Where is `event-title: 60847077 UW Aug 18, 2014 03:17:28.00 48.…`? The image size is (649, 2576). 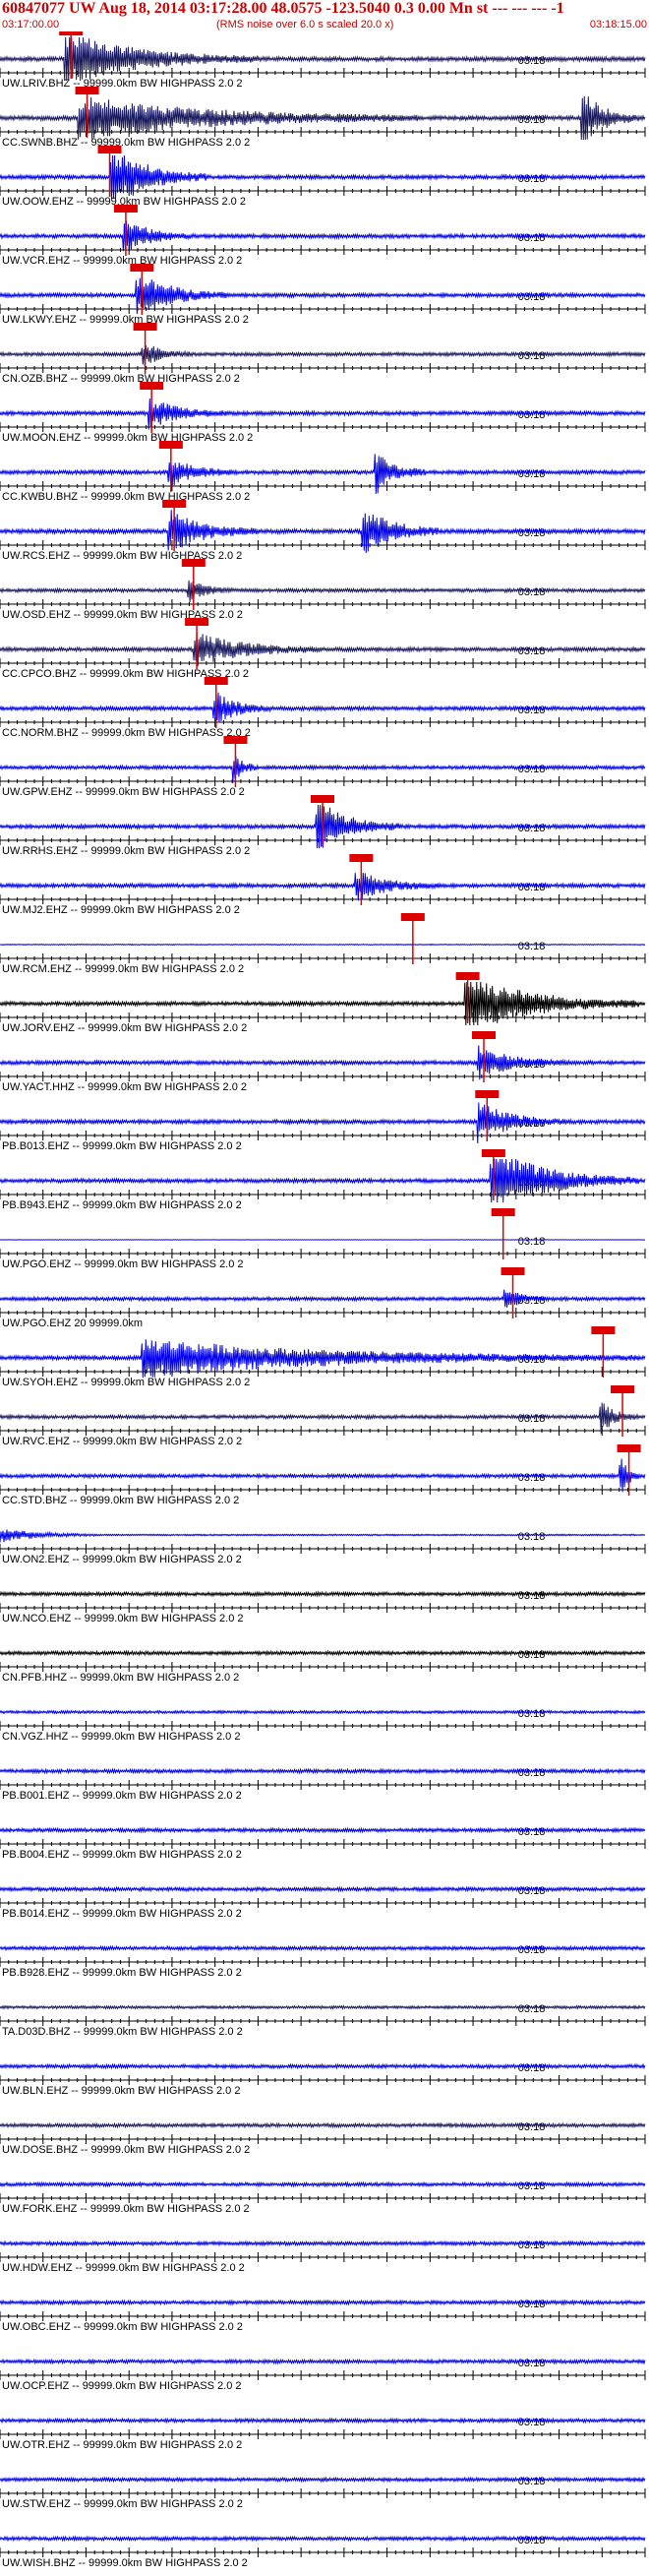 event-title: 60847077 UW Aug 18, 2014 03:17:28.00 48.… is located at coordinates (283, 8).